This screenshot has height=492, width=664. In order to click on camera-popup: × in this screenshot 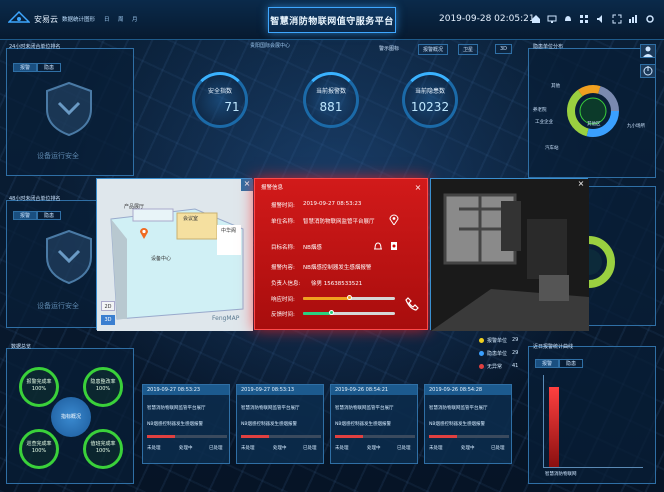, I will do `click(509, 254)`.